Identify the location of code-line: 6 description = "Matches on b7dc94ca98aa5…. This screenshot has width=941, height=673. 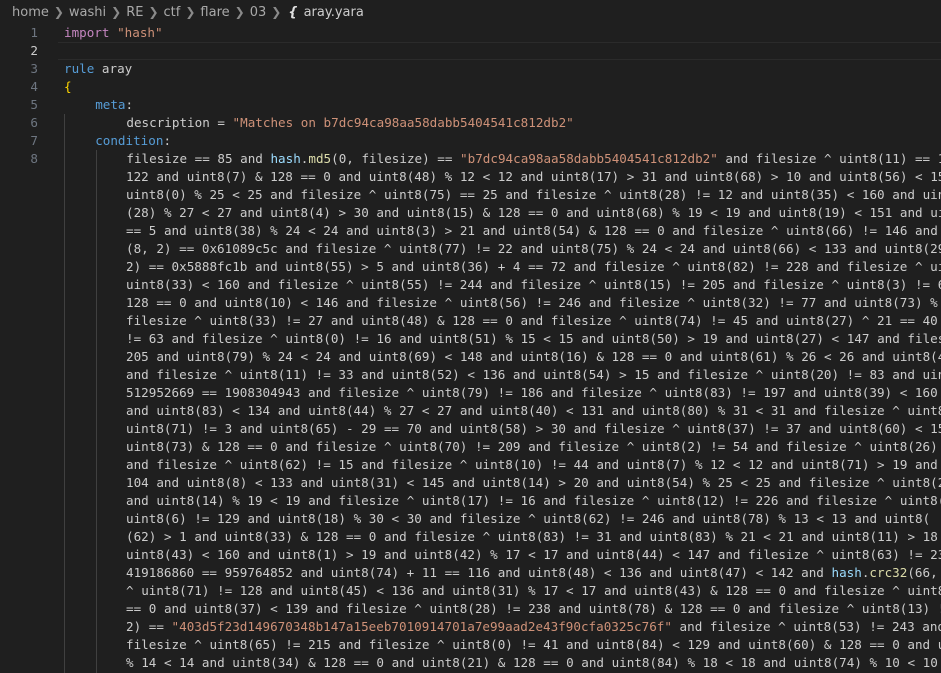
(470, 123).